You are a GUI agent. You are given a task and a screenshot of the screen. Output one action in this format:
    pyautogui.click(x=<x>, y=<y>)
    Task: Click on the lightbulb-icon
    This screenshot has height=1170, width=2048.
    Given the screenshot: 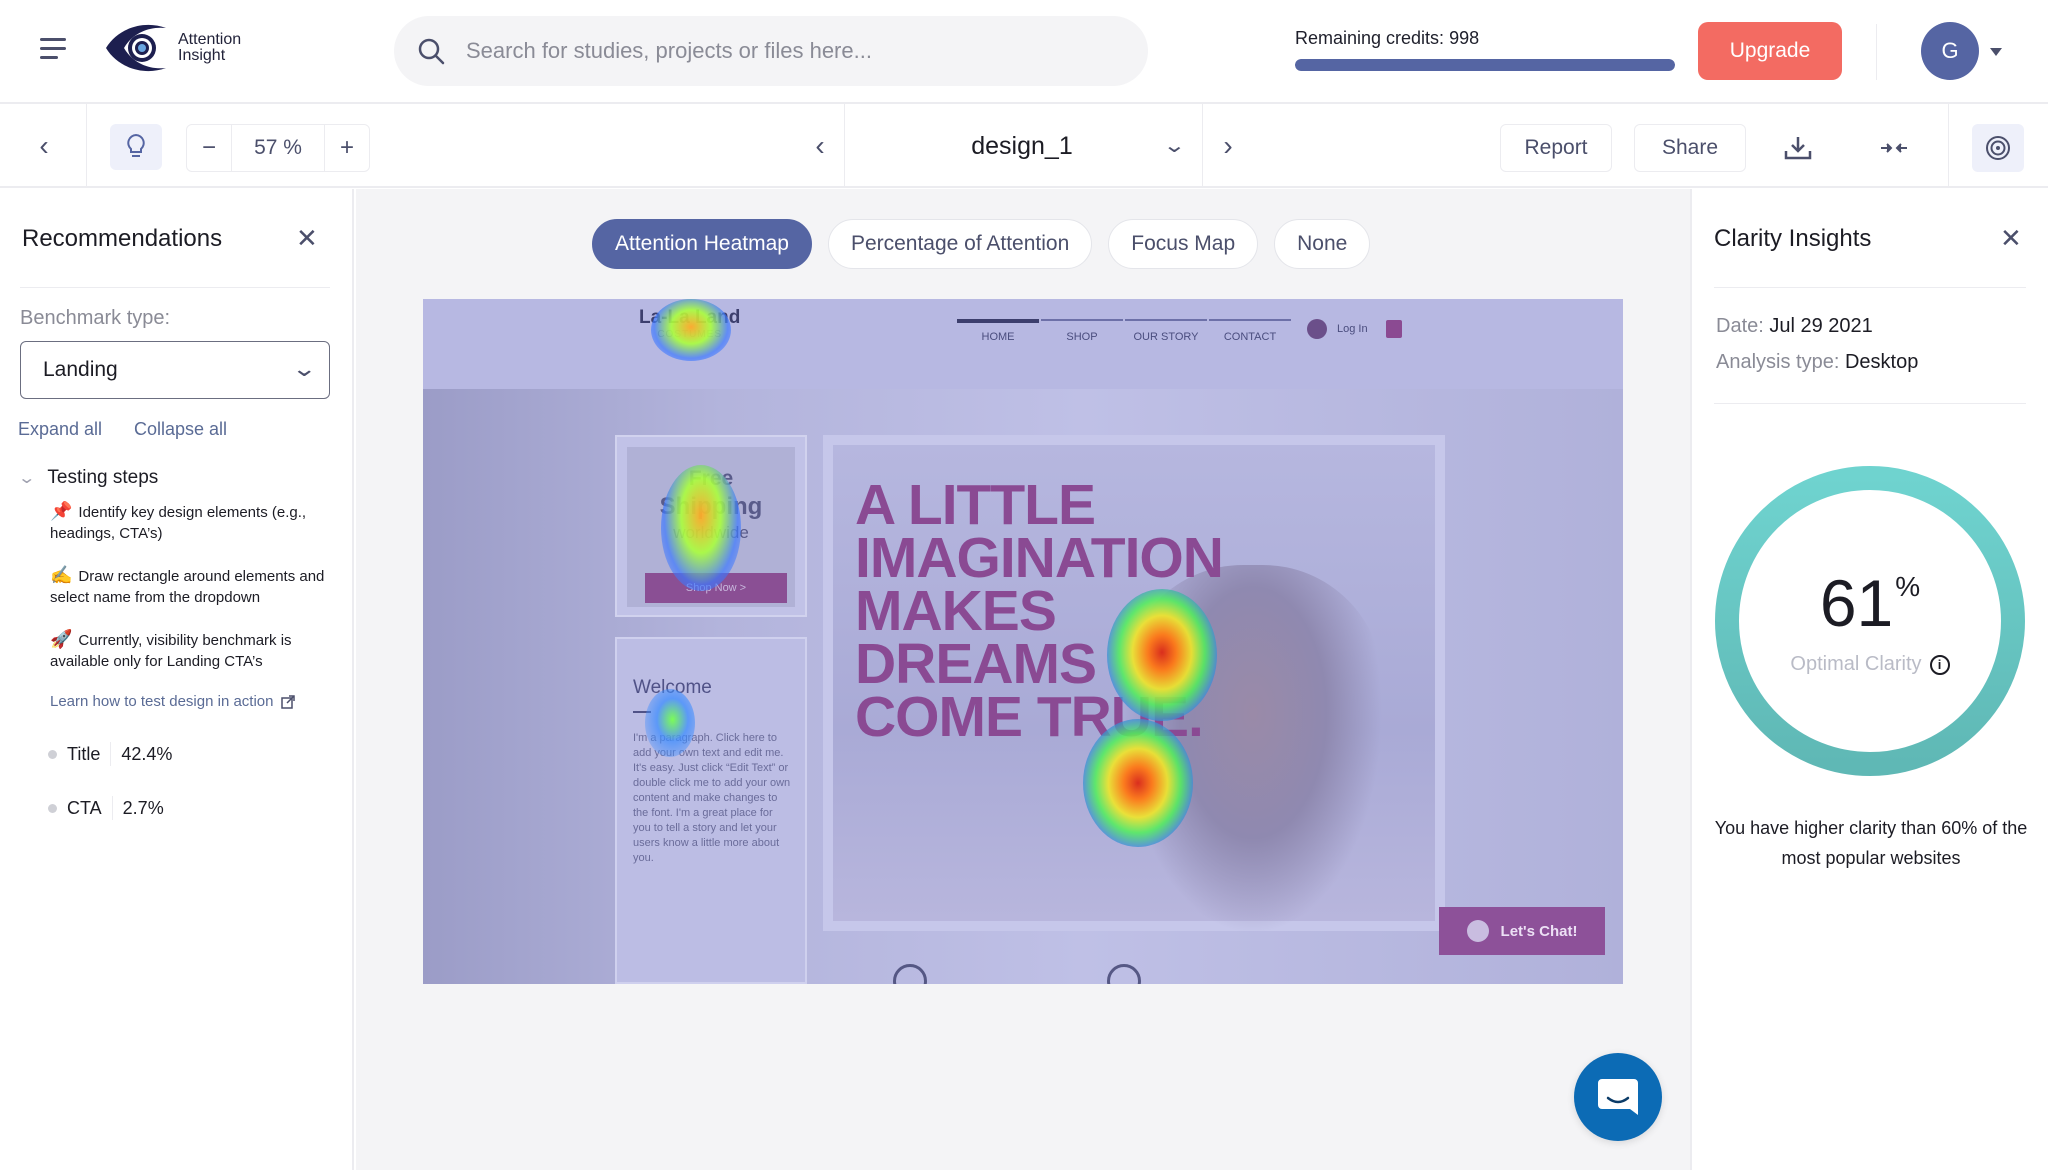 What is the action you would take?
    pyautogui.click(x=136, y=145)
    